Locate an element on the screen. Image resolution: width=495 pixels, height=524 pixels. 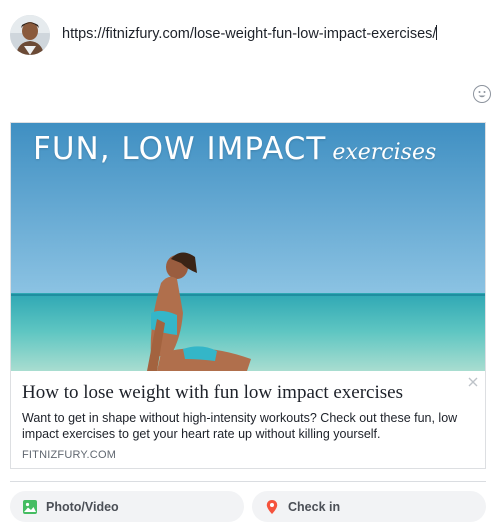
check-in-label: Check in is located at coordinates (314, 506).